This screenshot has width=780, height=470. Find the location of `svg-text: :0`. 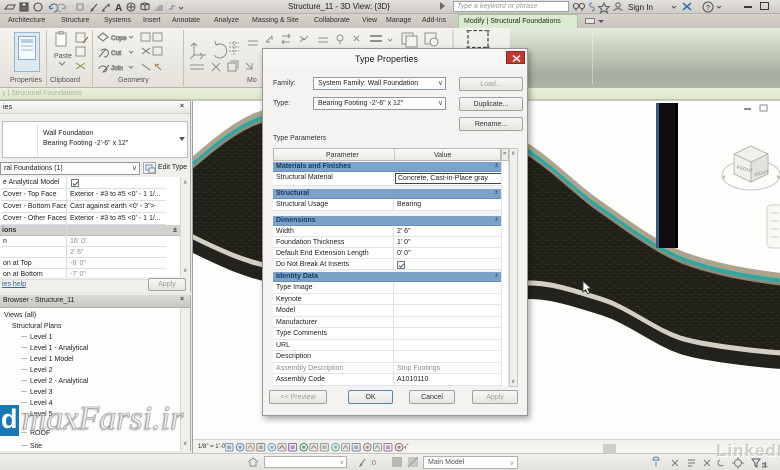

svg-text: :0 is located at coordinates (373, 463).